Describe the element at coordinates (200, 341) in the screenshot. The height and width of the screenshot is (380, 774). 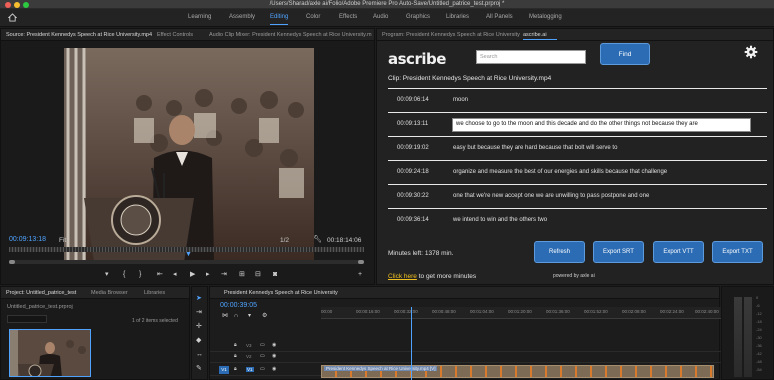
I see `razor-tool-icon: ◆` at that location.